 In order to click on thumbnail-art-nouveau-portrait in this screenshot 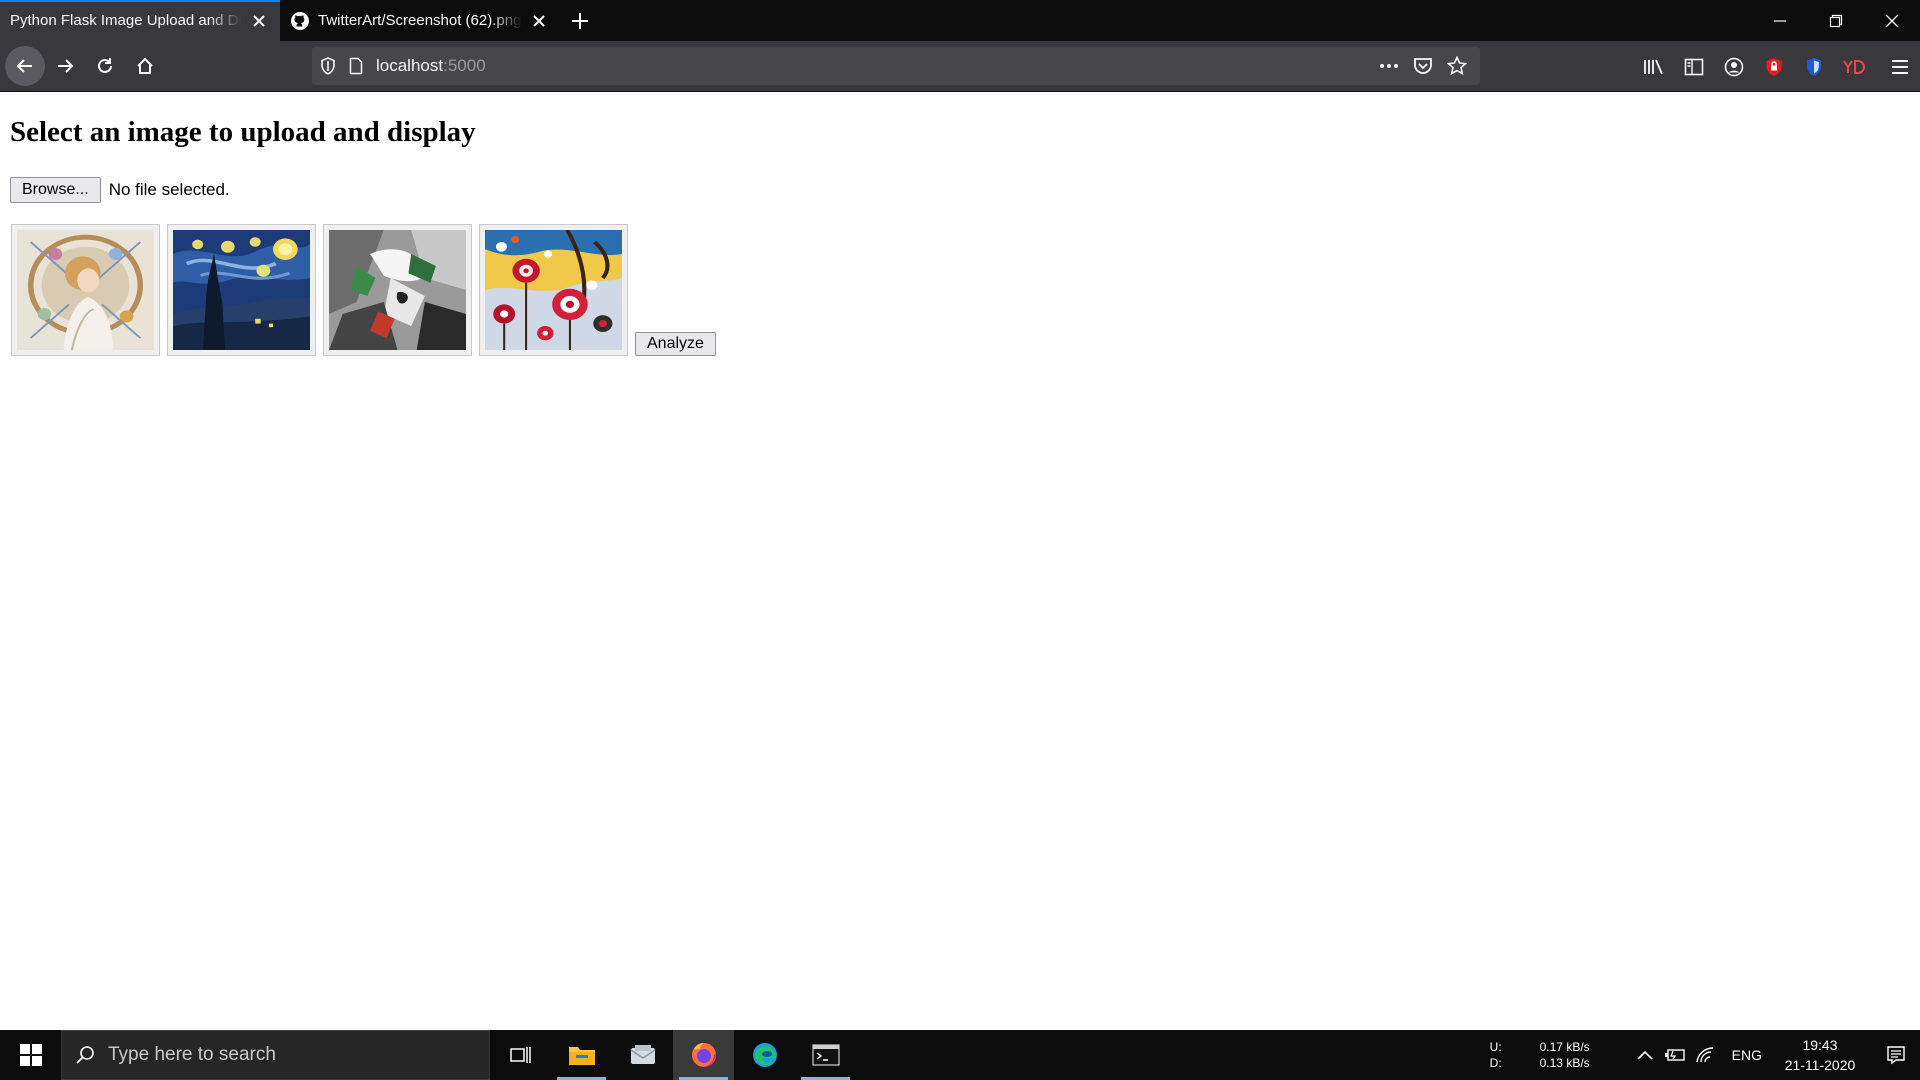, I will do `click(85, 290)`.